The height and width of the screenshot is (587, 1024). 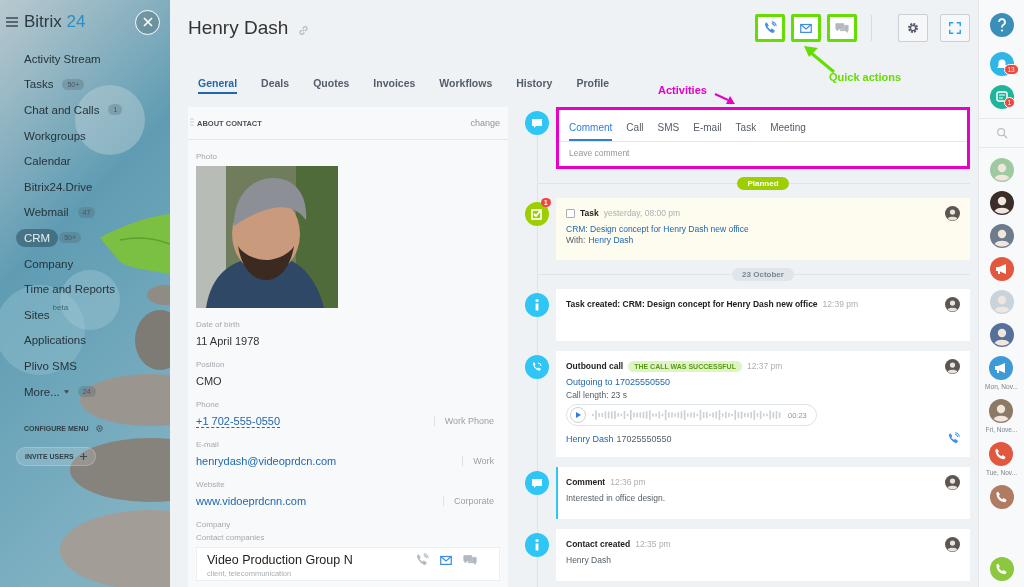 What do you see at coordinates (55, 135) in the screenshot?
I see `nav-item: Workgroups` at bounding box center [55, 135].